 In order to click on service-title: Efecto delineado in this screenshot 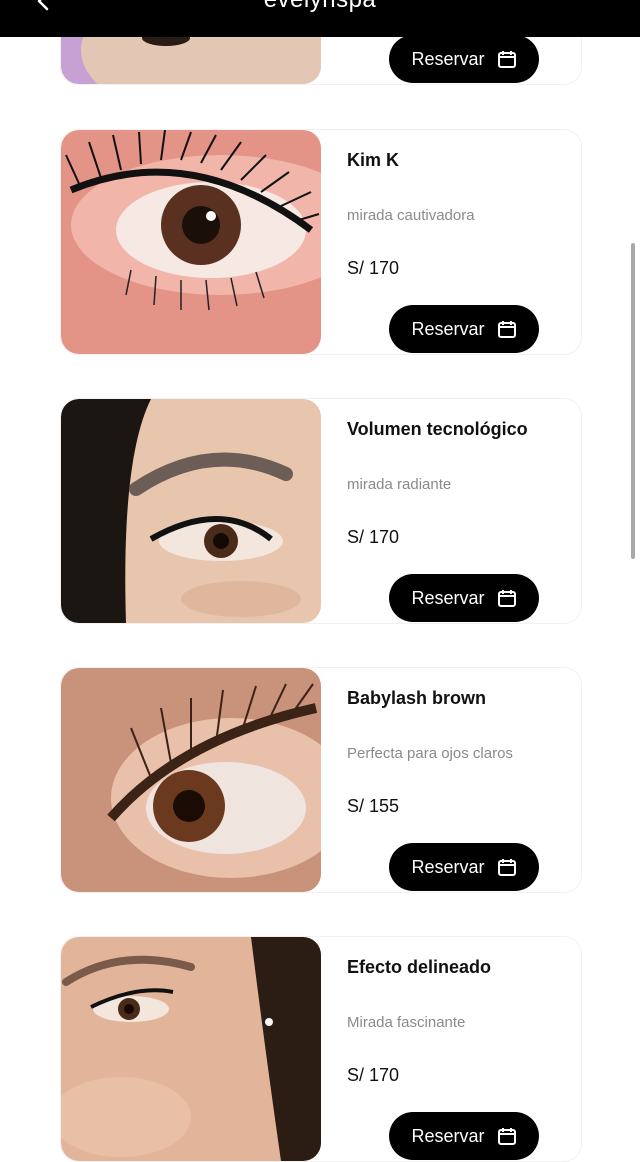, I will do `click(419, 967)`.